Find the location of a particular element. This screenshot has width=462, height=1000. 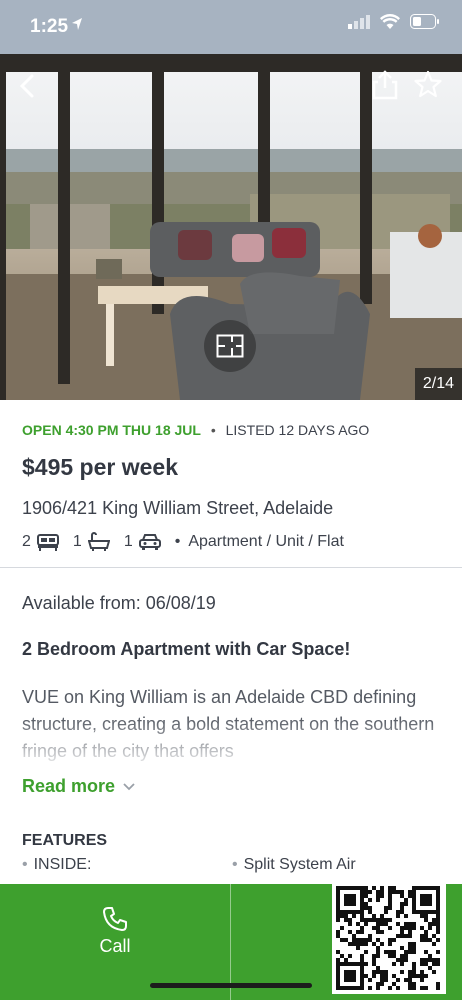

feature-label: INSIDE: is located at coordinates (62, 864).